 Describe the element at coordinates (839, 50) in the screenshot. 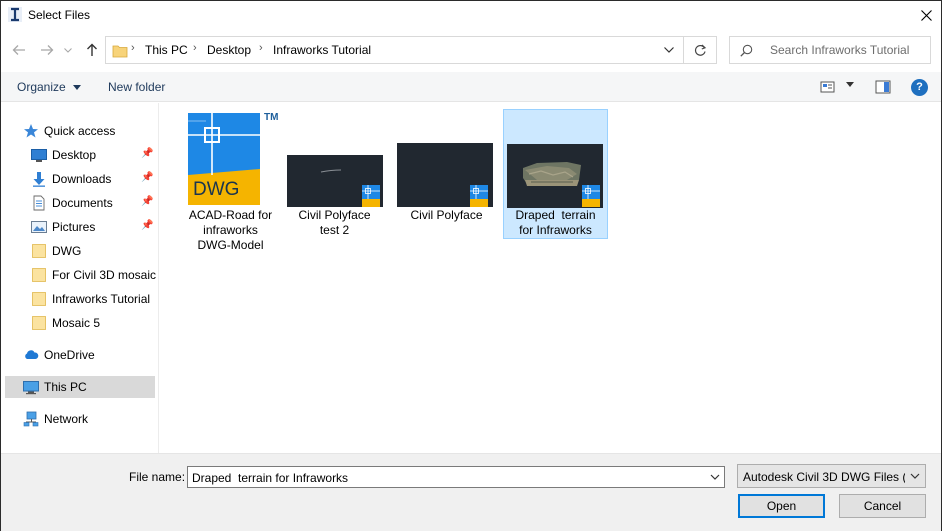

I see `search-input: Search Infraworks Tutorial` at that location.